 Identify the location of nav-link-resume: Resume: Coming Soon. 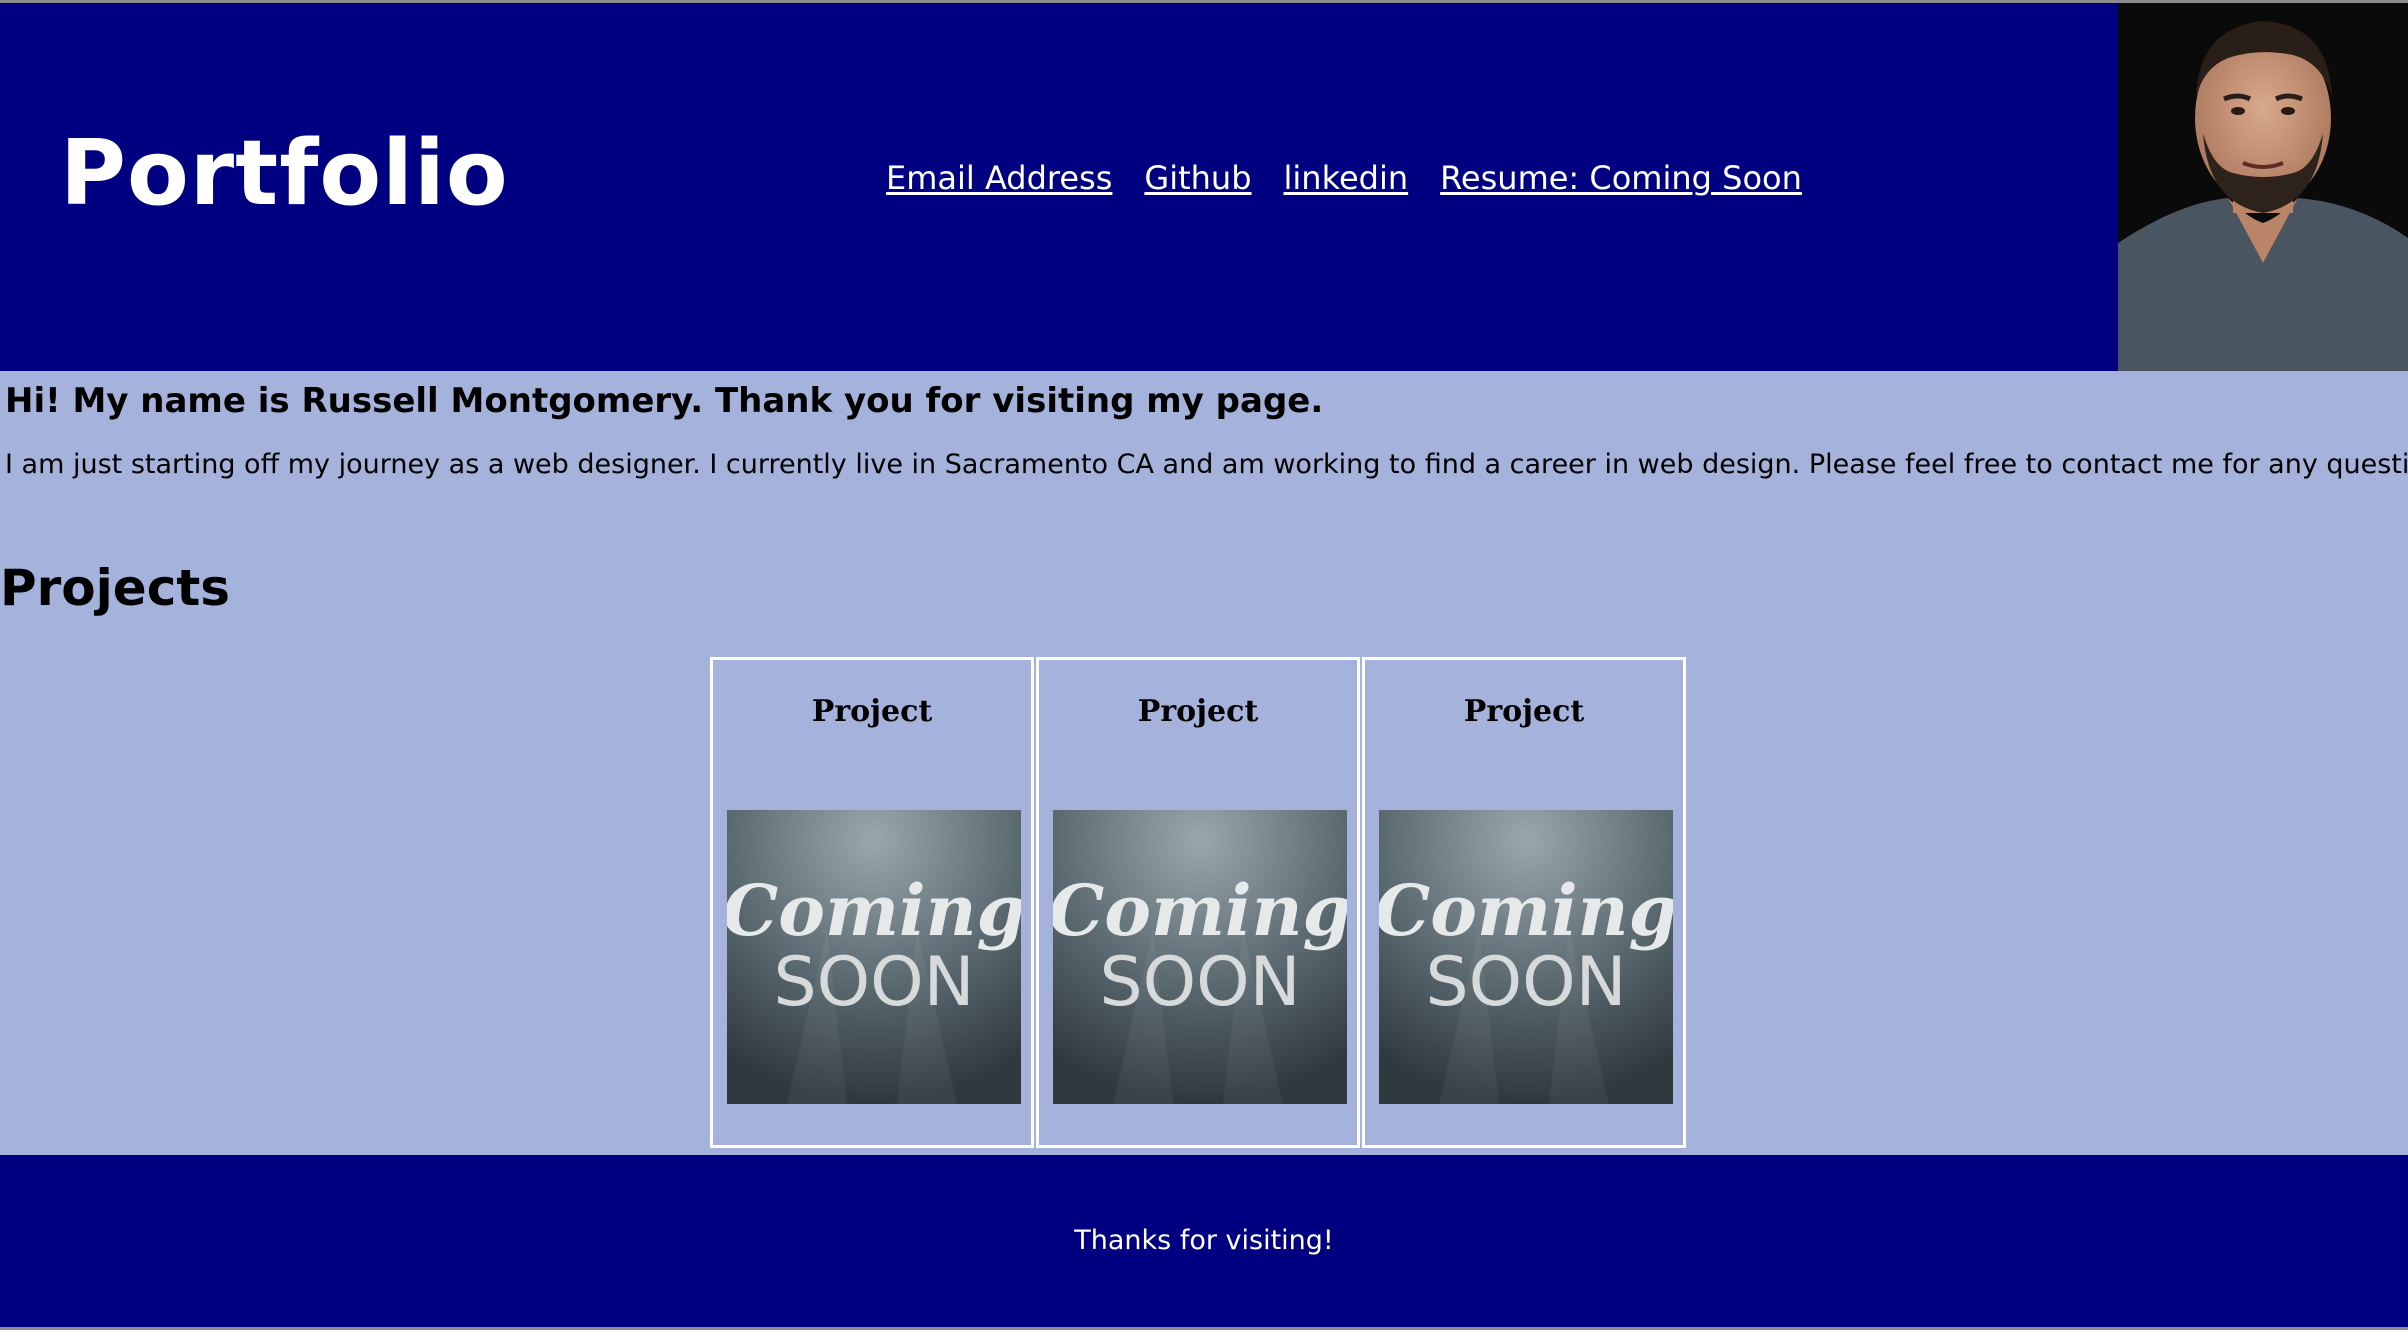
(1621, 178).